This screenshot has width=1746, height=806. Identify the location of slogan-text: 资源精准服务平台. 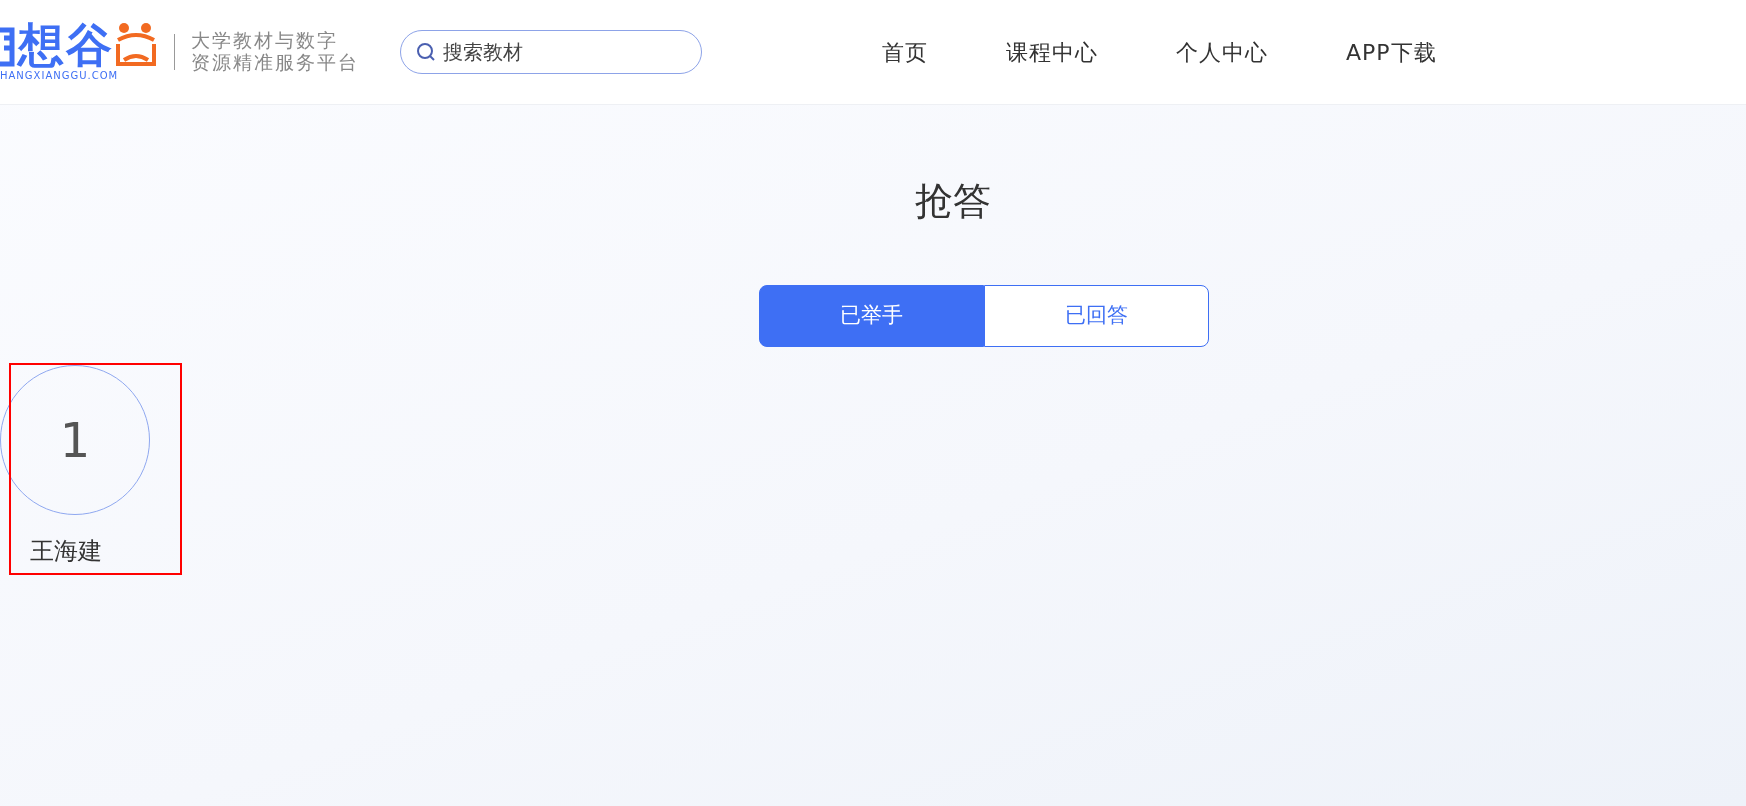
(275, 63).